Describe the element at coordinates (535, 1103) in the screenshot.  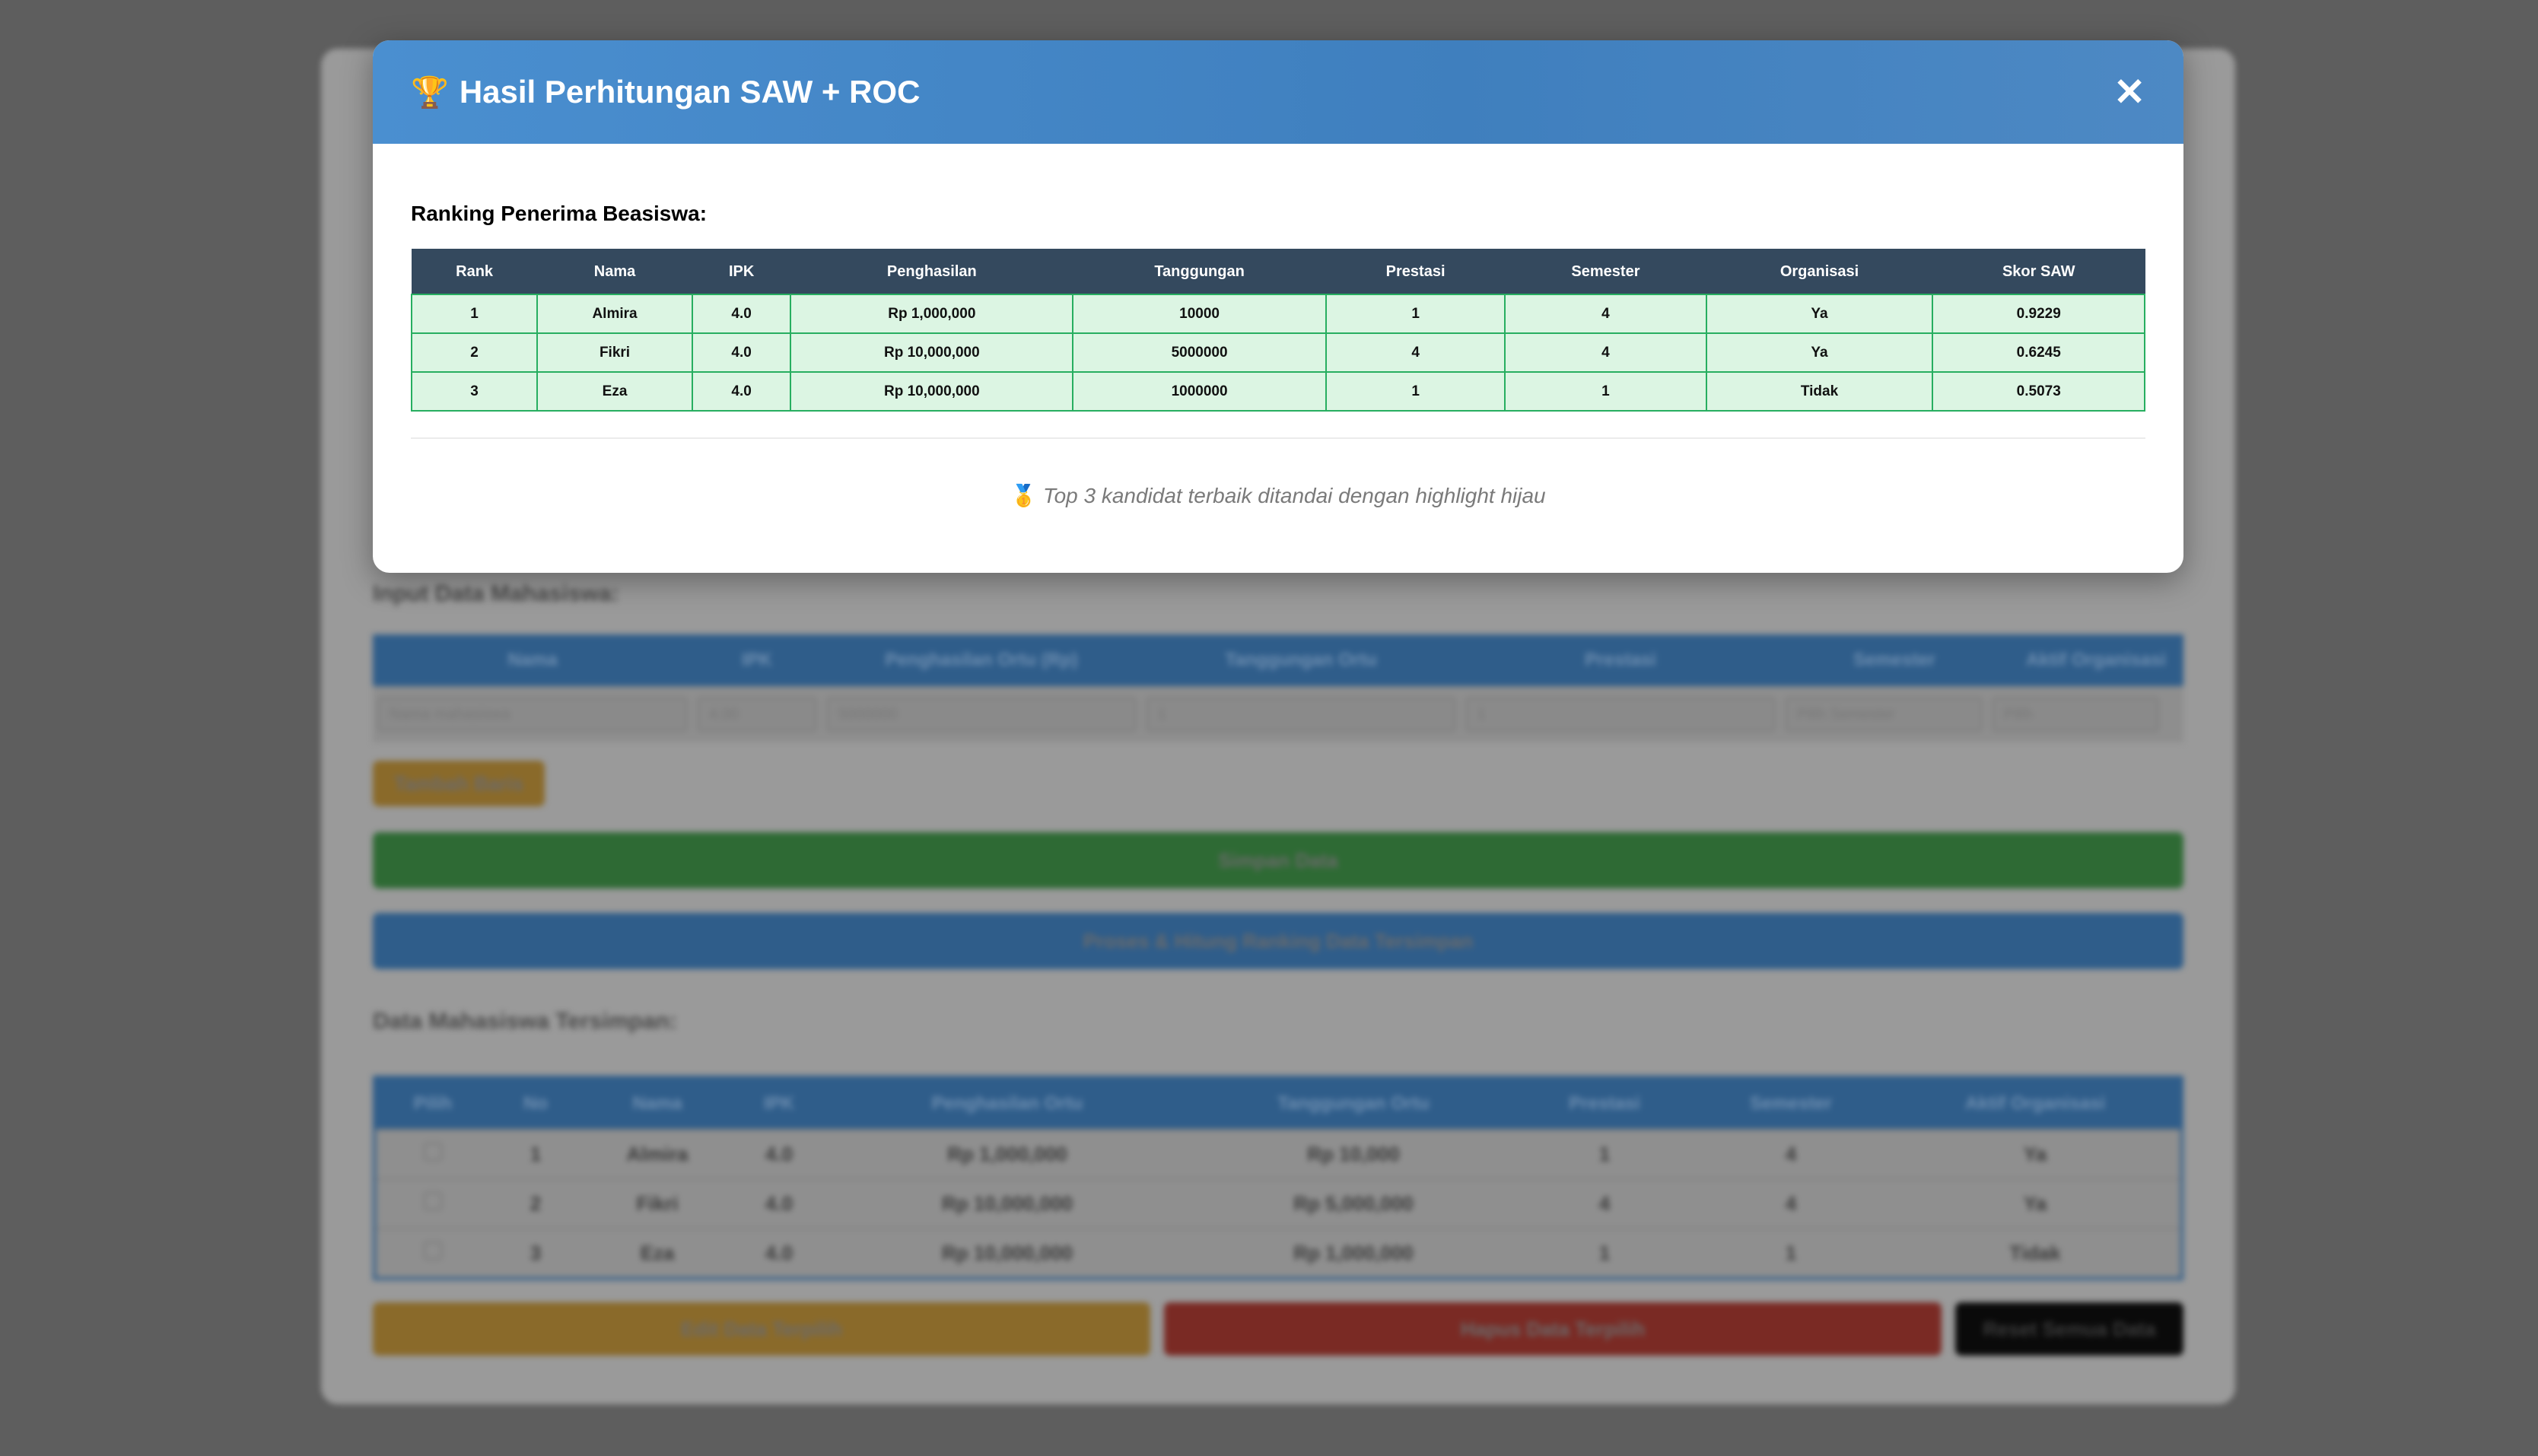
I see `col-no: No` at that location.